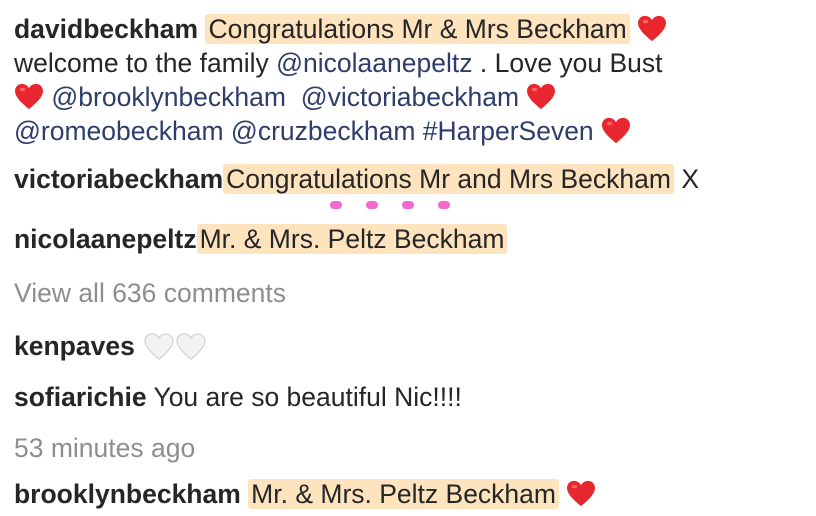 This screenshot has height=516, width=816. I want to click on comment-line-4: @romeobeckham @cruzbeckham #HarperSeven, so click(410, 131).